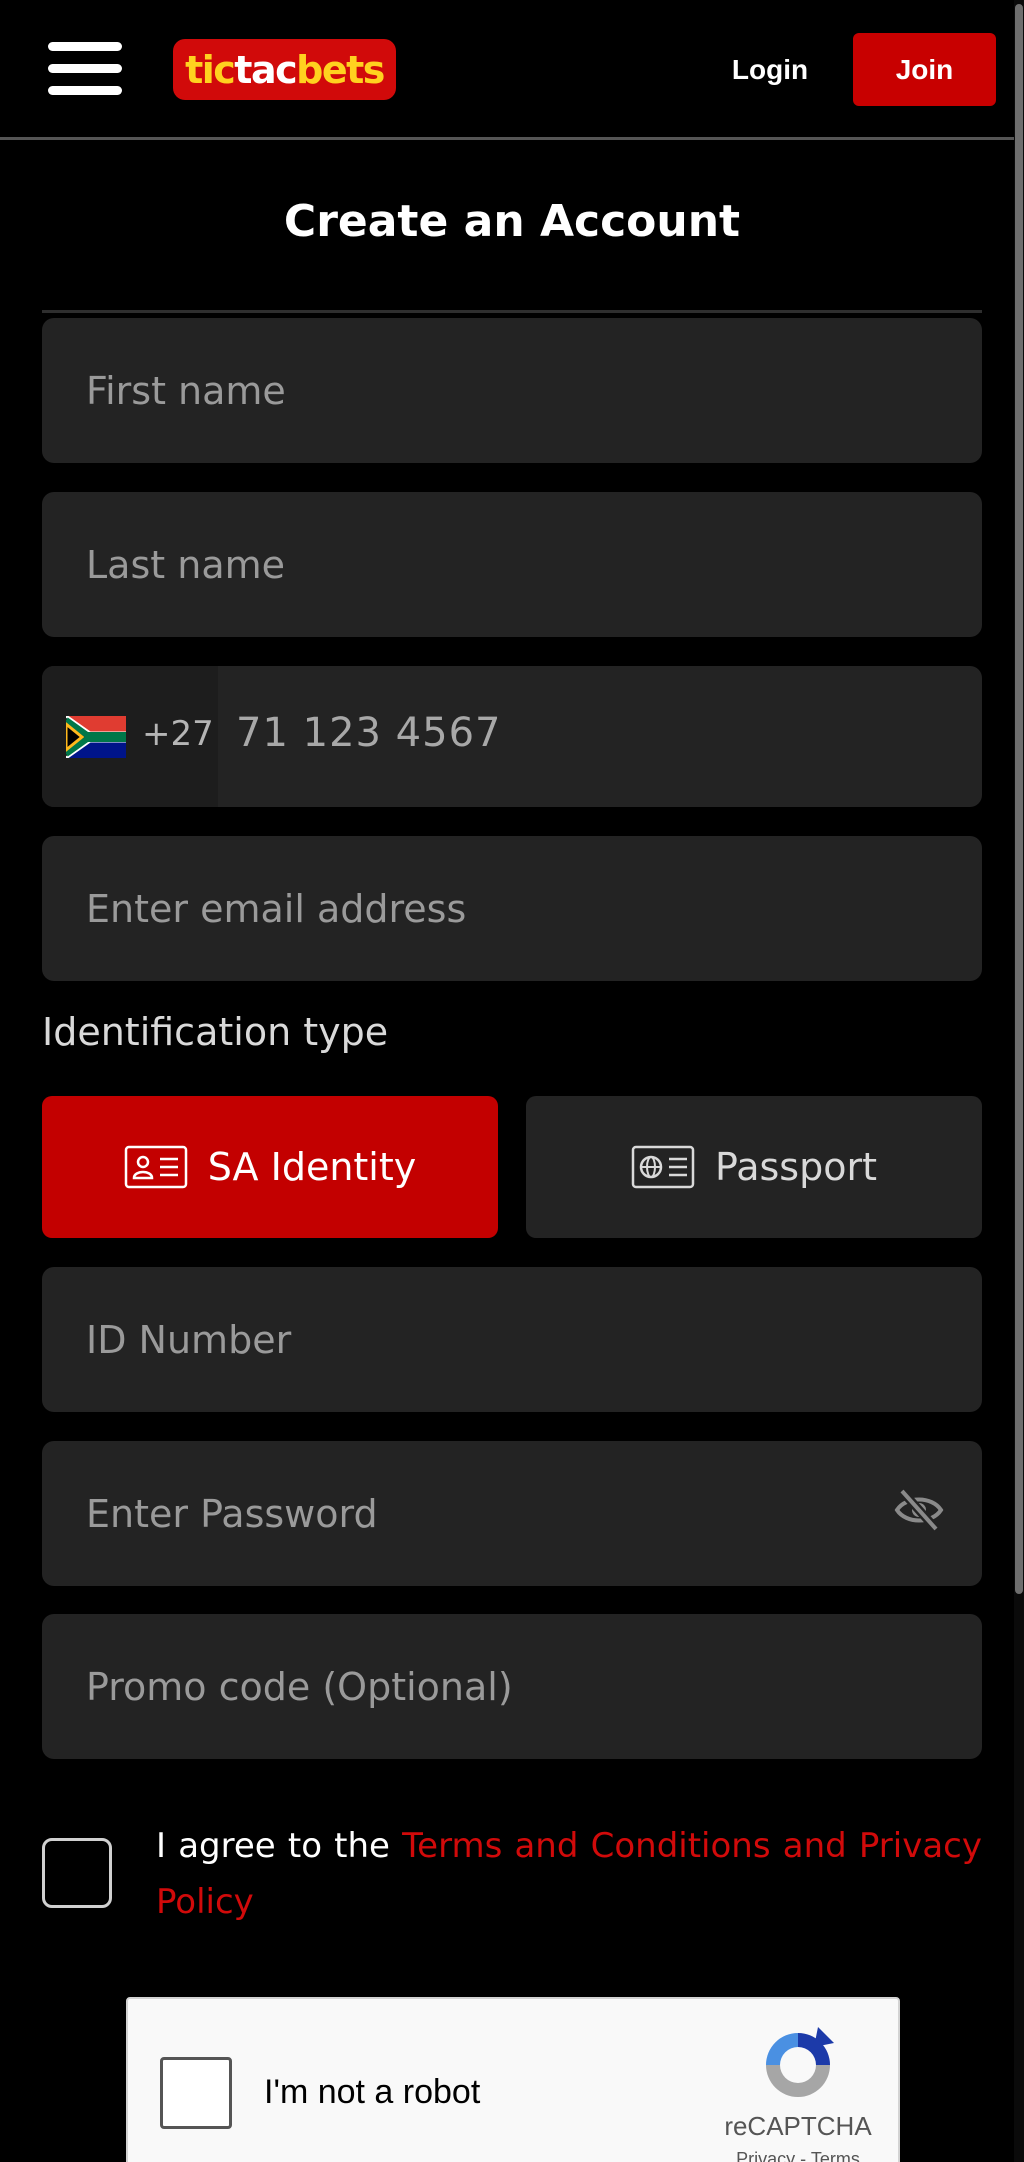  I want to click on password-field: Enter Password, so click(512, 1513).